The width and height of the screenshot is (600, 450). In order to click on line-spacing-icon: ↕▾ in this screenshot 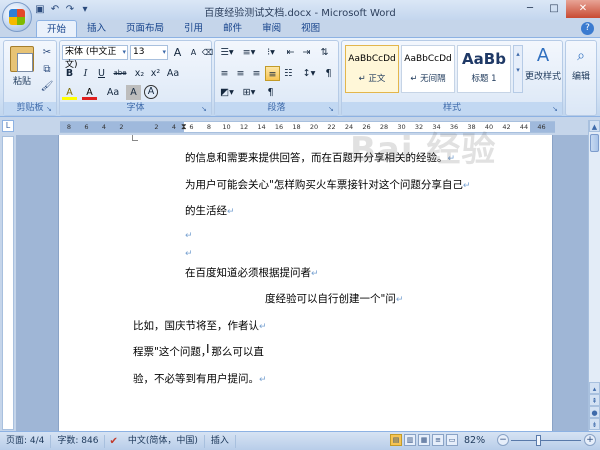, I will do `click(309, 73)`.